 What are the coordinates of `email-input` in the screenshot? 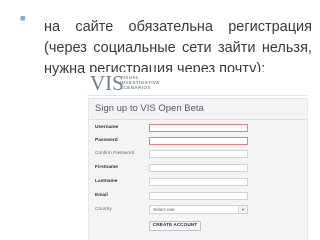 It's located at (198, 196).